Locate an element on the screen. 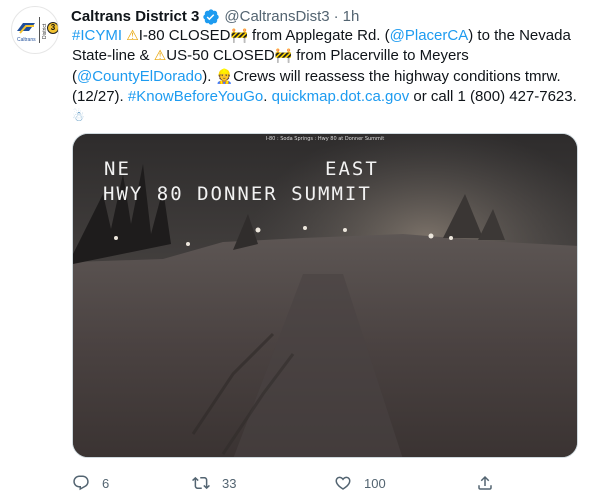 Image resolution: width=601 pixels, height=497 pixels. camera-direction-left: NE is located at coordinates (117, 169).